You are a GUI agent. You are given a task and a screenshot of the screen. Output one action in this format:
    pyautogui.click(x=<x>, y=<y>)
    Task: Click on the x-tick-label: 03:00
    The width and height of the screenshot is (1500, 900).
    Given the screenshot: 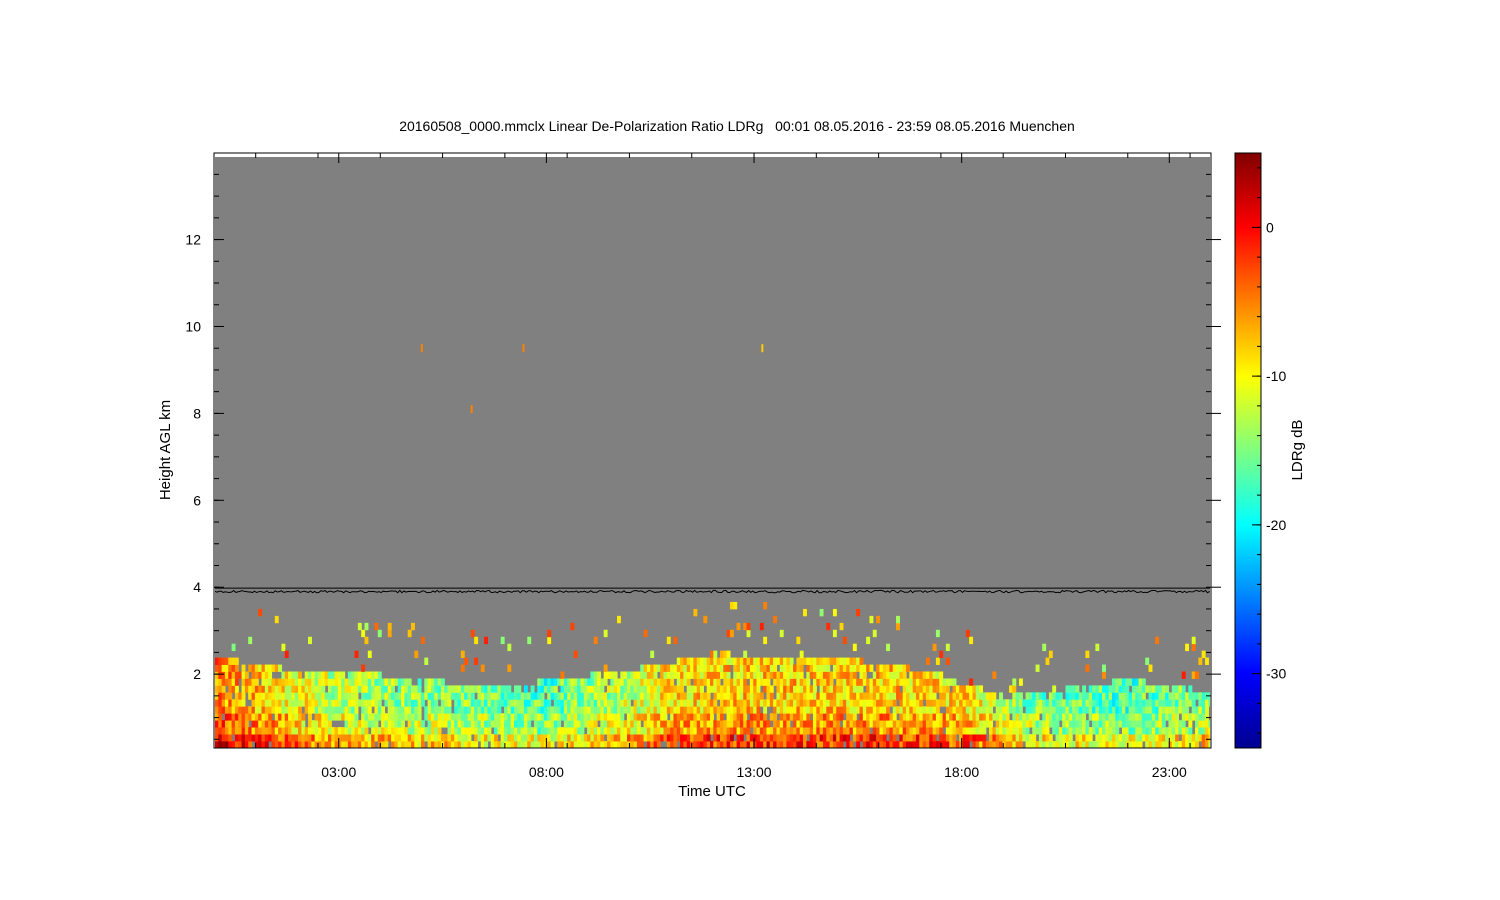 What is the action you would take?
    pyautogui.click(x=338, y=772)
    